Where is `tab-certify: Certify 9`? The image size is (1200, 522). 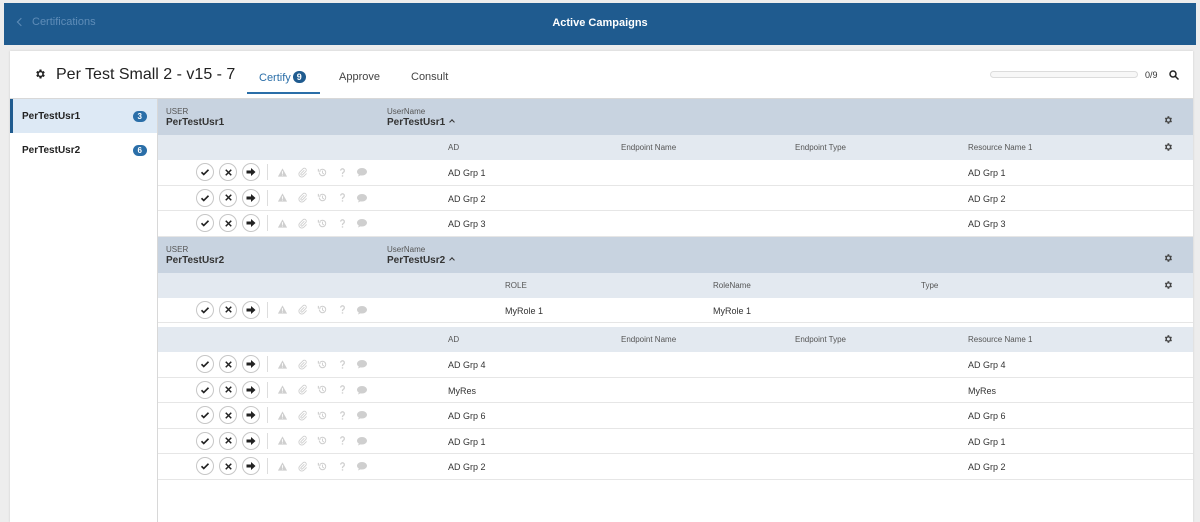
tab-certify: Certify 9 is located at coordinates (283, 75).